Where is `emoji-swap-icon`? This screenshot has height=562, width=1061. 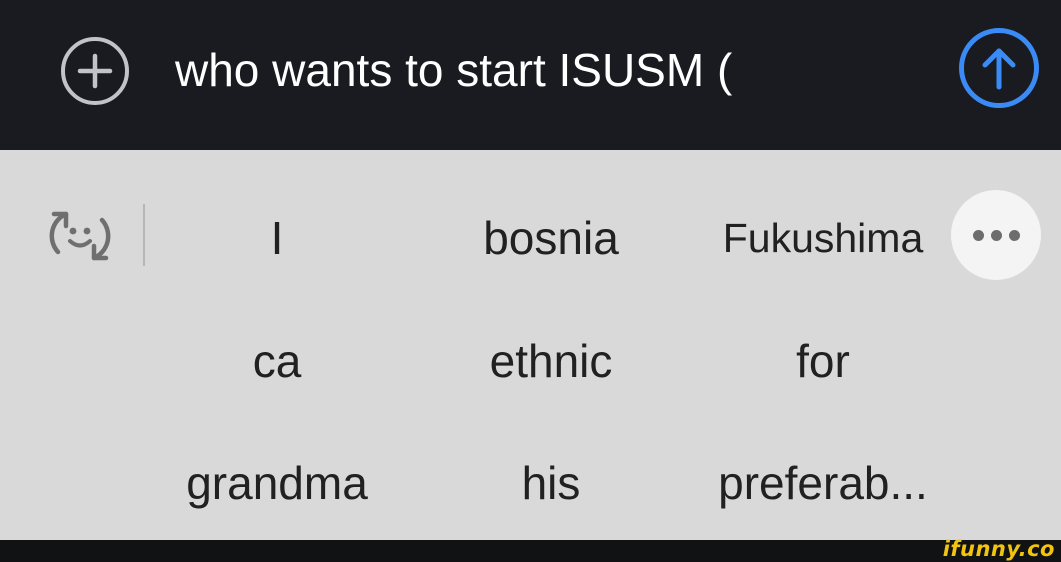
emoji-swap-icon is located at coordinates (80, 236).